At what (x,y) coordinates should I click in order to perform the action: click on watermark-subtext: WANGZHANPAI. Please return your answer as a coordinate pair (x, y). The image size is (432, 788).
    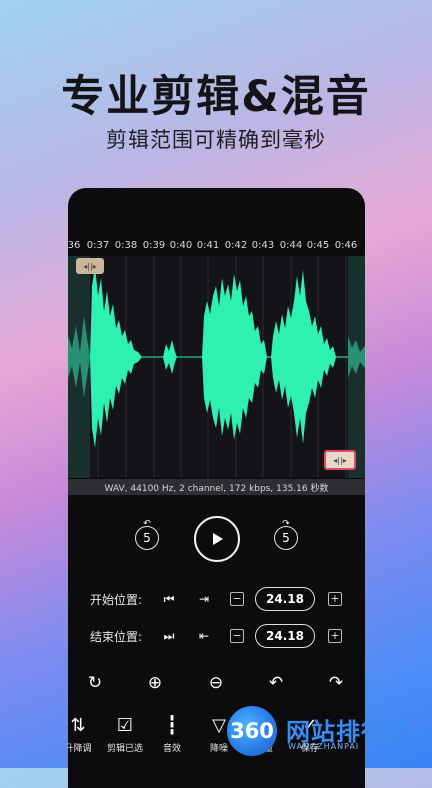
    Looking at the image, I should click on (324, 746).